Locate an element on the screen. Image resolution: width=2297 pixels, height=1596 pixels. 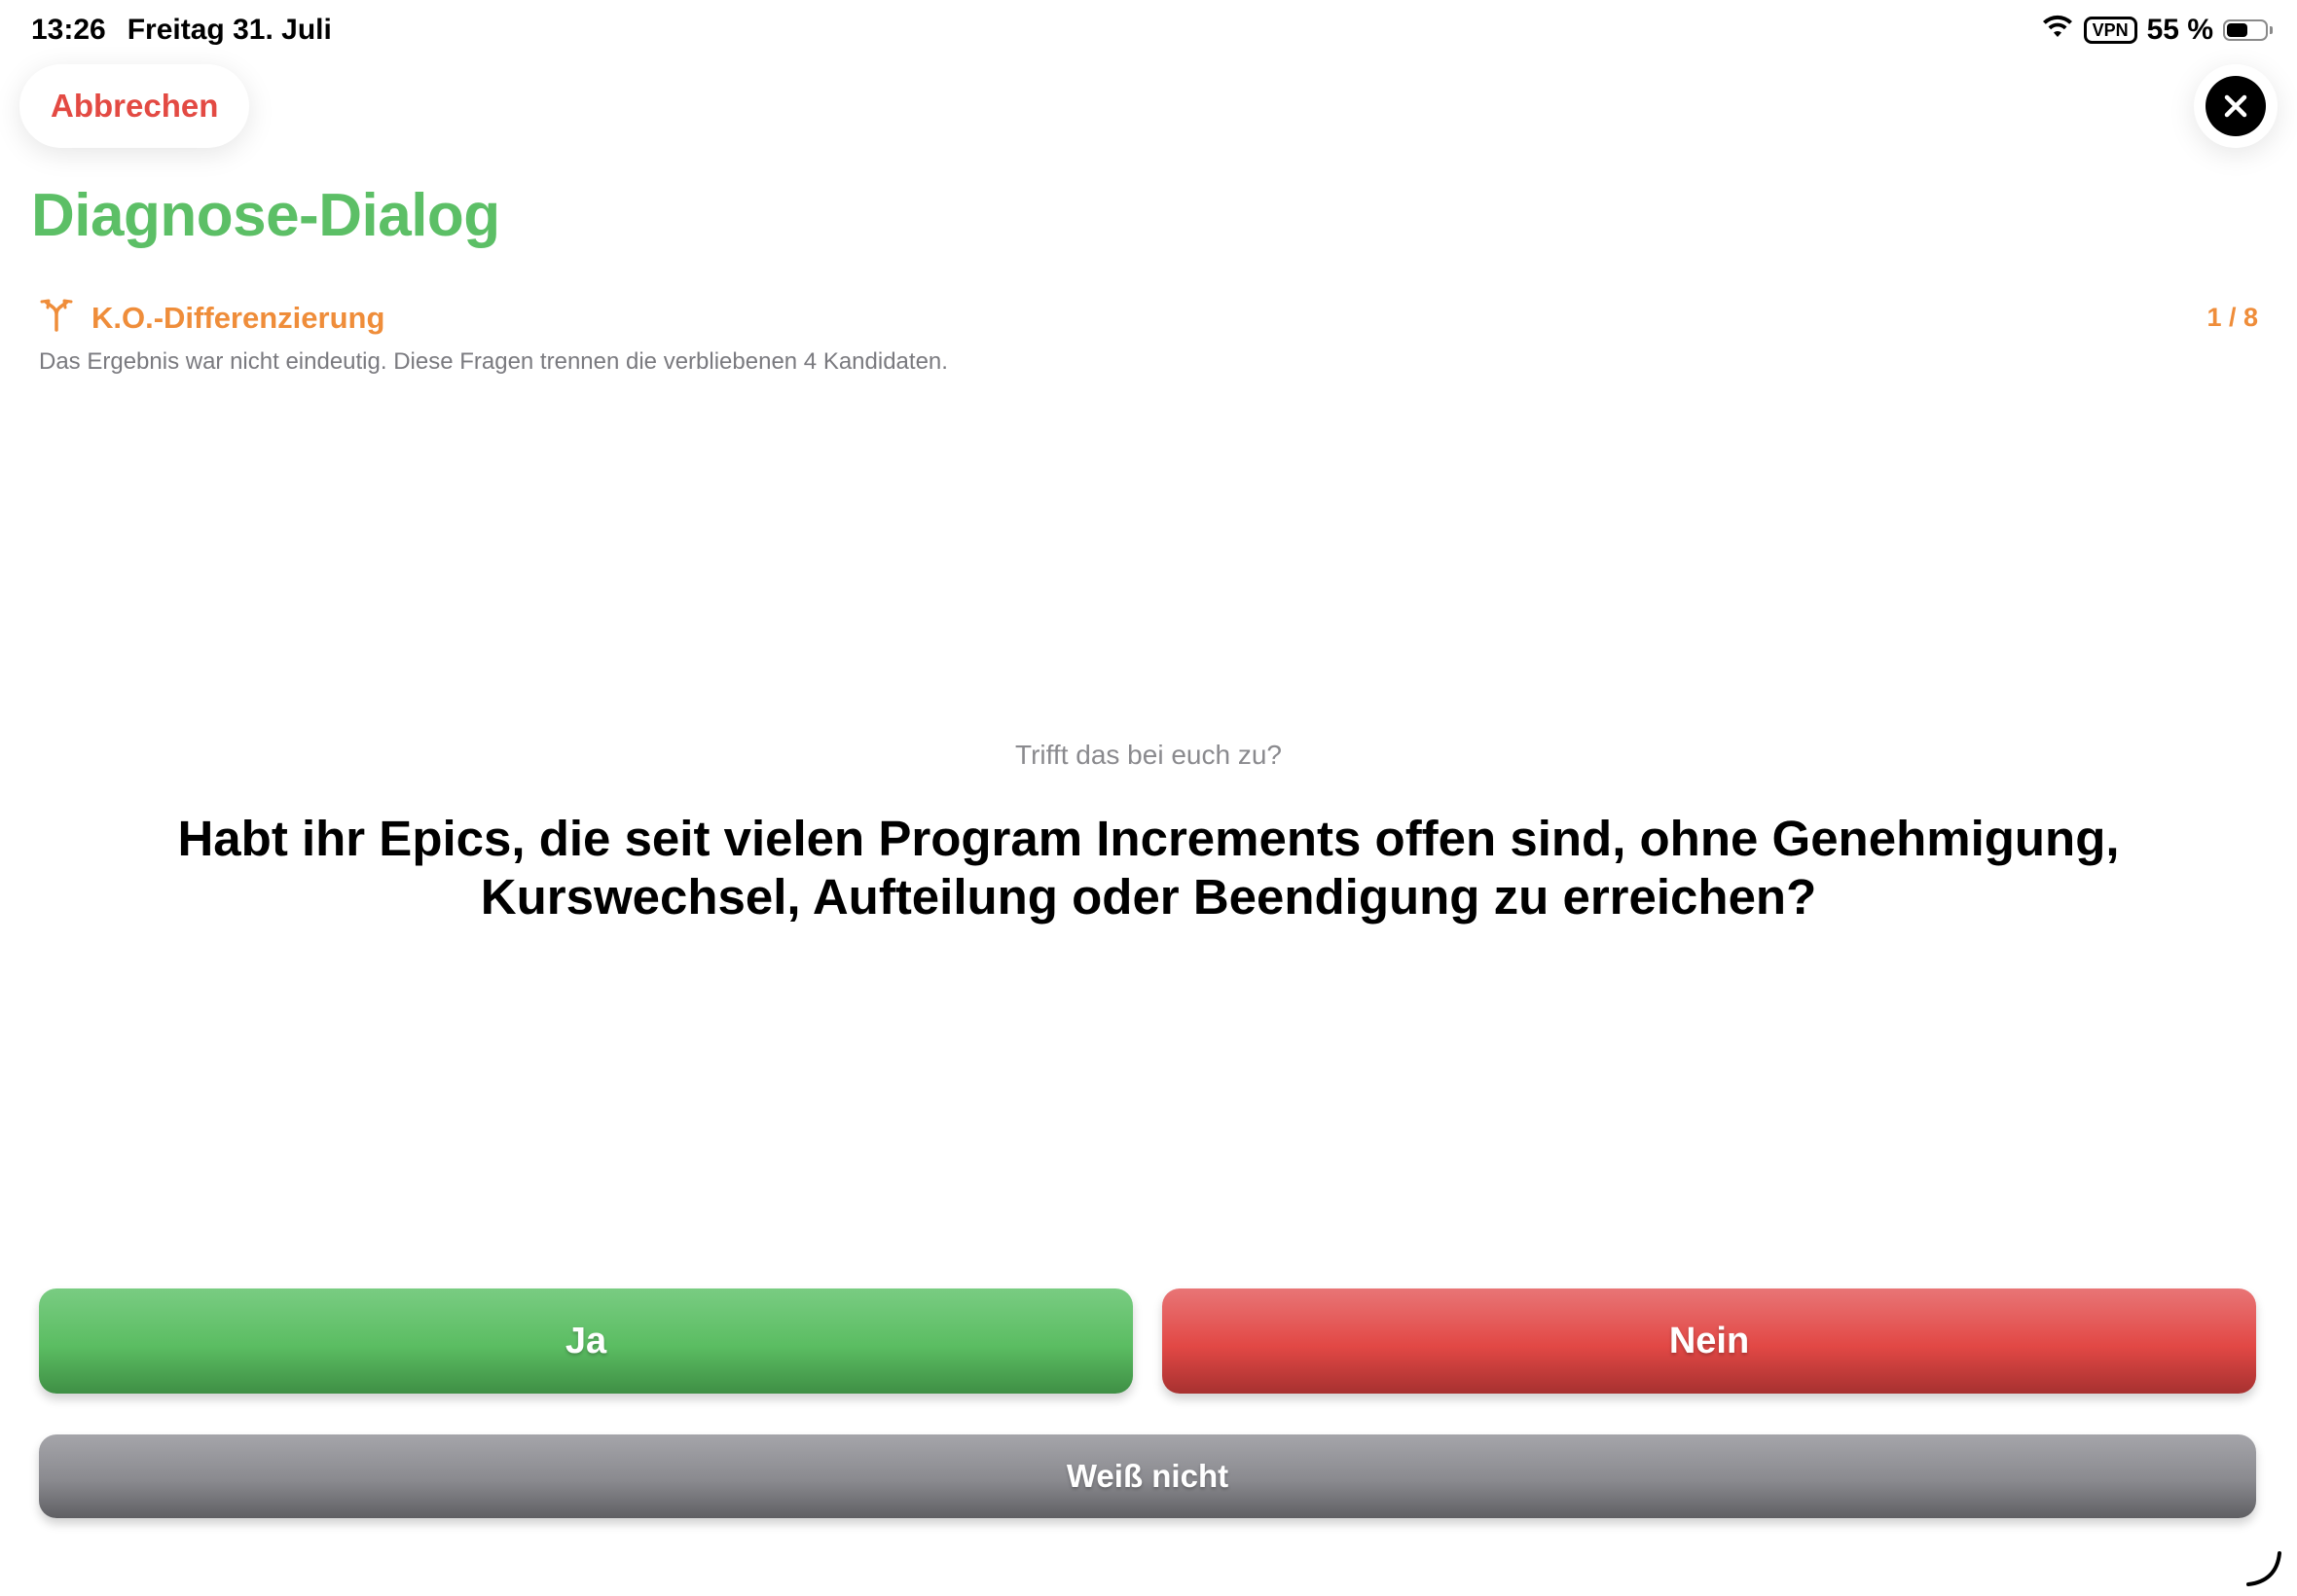
fork-branch-icon is located at coordinates (56, 318).